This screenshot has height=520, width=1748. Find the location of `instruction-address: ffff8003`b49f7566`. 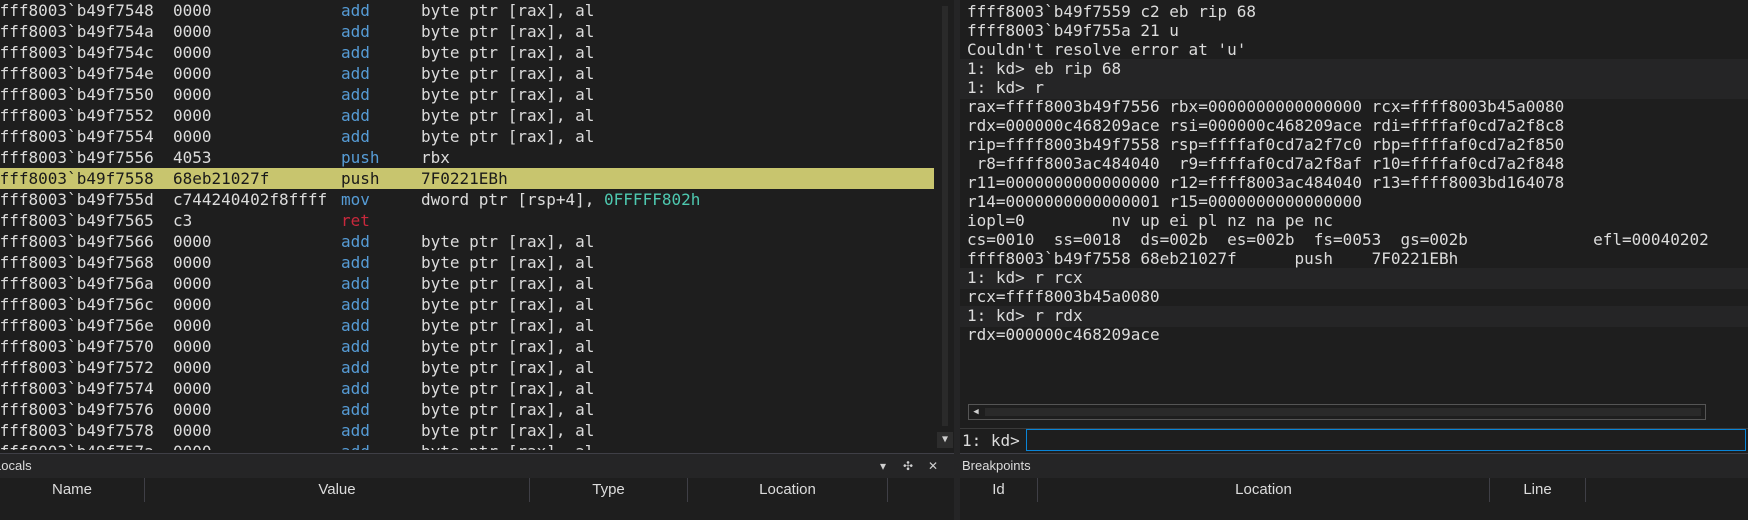

instruction-address: ffff8003`b49f7566 is located at coordinates (77, 241).